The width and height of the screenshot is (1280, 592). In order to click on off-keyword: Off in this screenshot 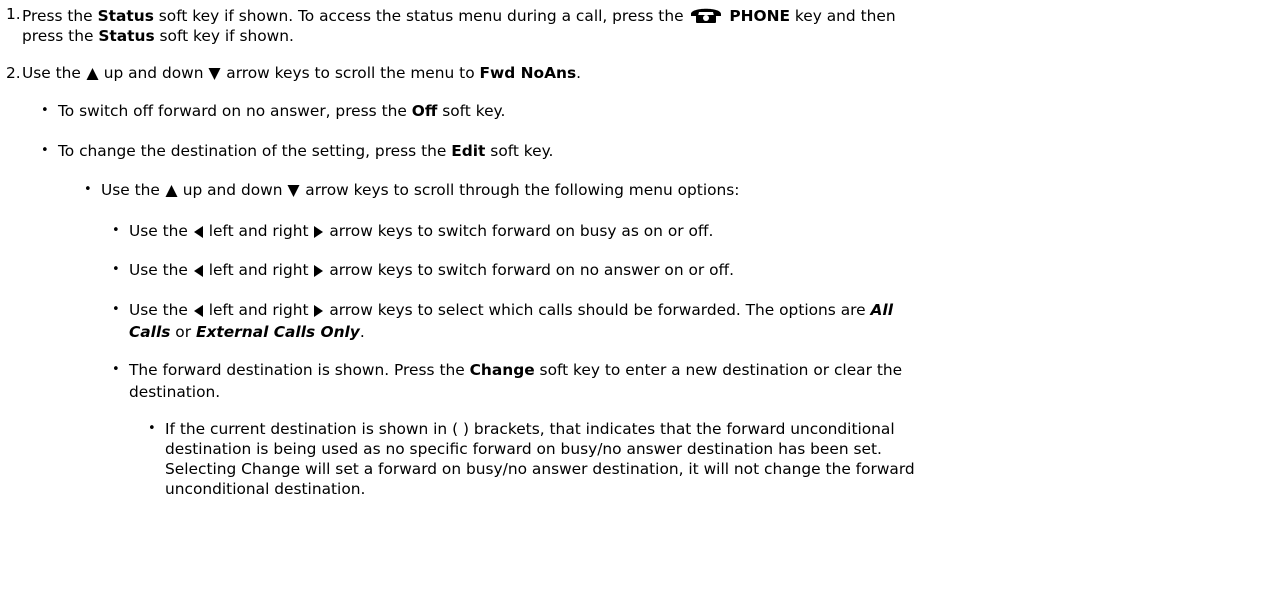, I will do `click(424, 111)`.